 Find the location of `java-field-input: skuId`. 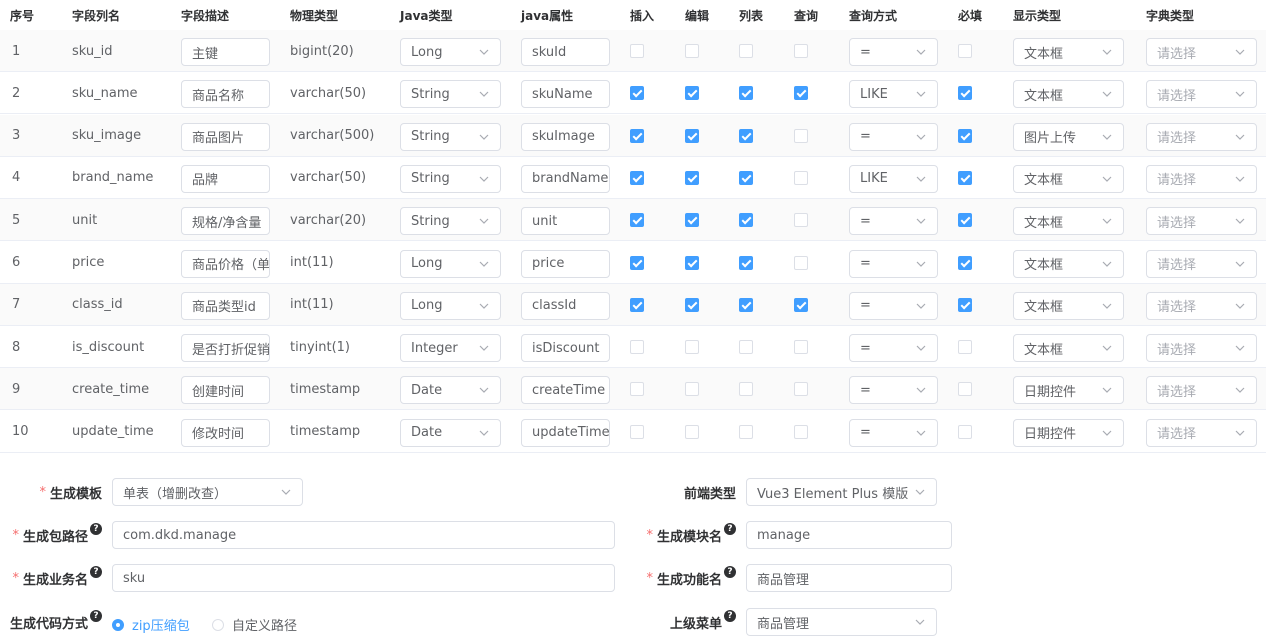

java-field-input: skuId is located at coordinates (565, 52).